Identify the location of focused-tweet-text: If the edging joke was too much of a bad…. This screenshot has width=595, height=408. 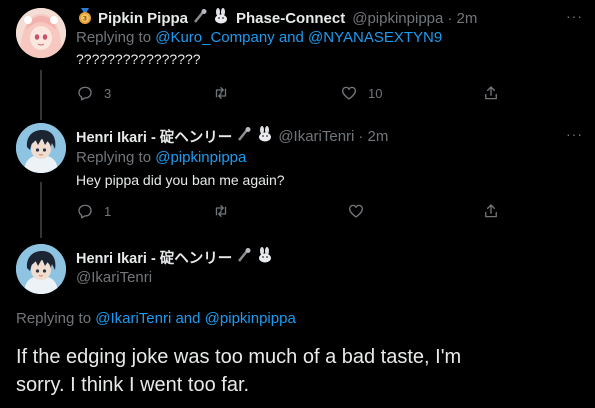
(238, 371).